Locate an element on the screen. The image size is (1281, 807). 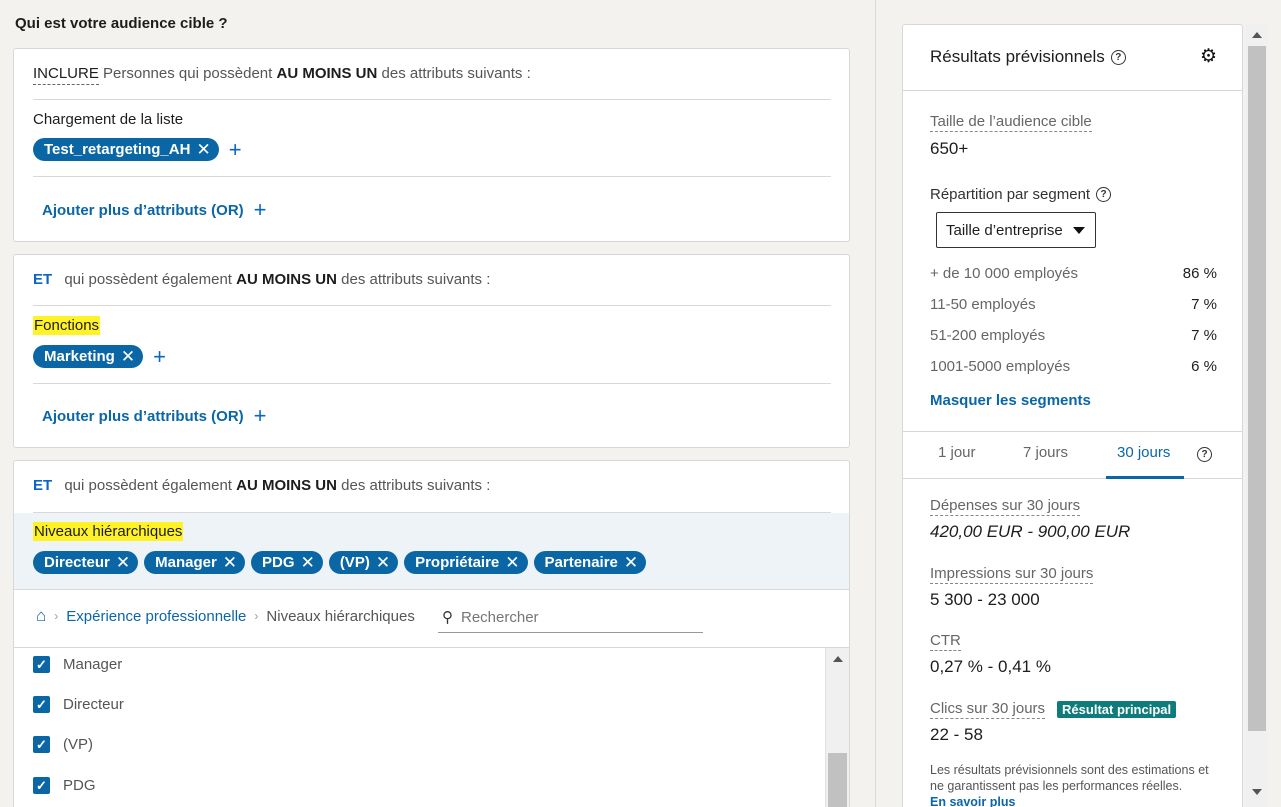
highlighted-label: Fonctions is located at coordinates (67, 325).